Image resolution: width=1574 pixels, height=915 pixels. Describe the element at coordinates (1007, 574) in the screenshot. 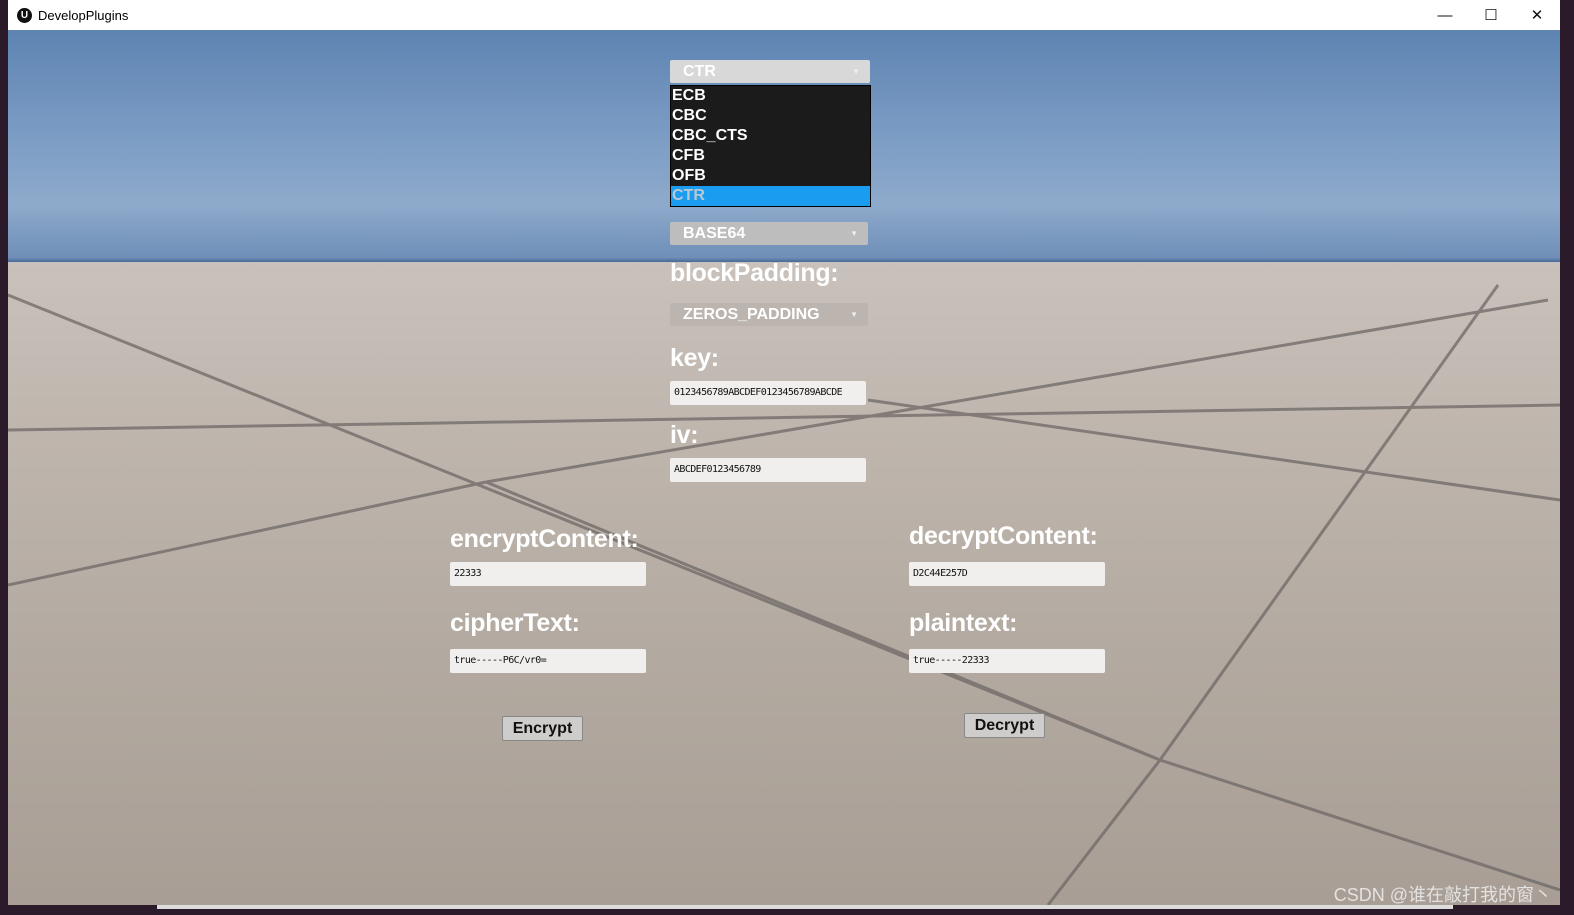

I see `decrypt-content-input: D2C44E257D` at that location.